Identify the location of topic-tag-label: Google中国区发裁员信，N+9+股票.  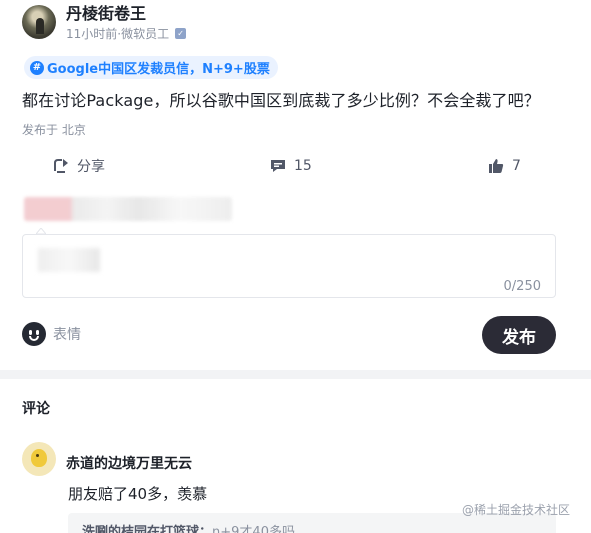
(158, 69).